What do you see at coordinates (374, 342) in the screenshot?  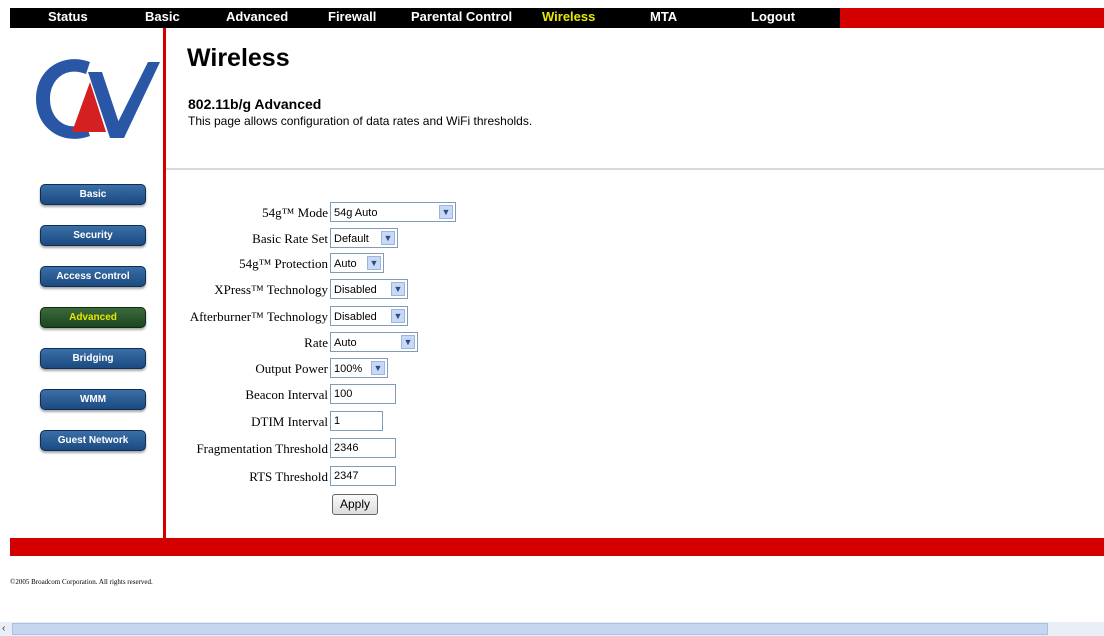 I see `rate-select: Auto ▼` at bounding box center [374, 342].